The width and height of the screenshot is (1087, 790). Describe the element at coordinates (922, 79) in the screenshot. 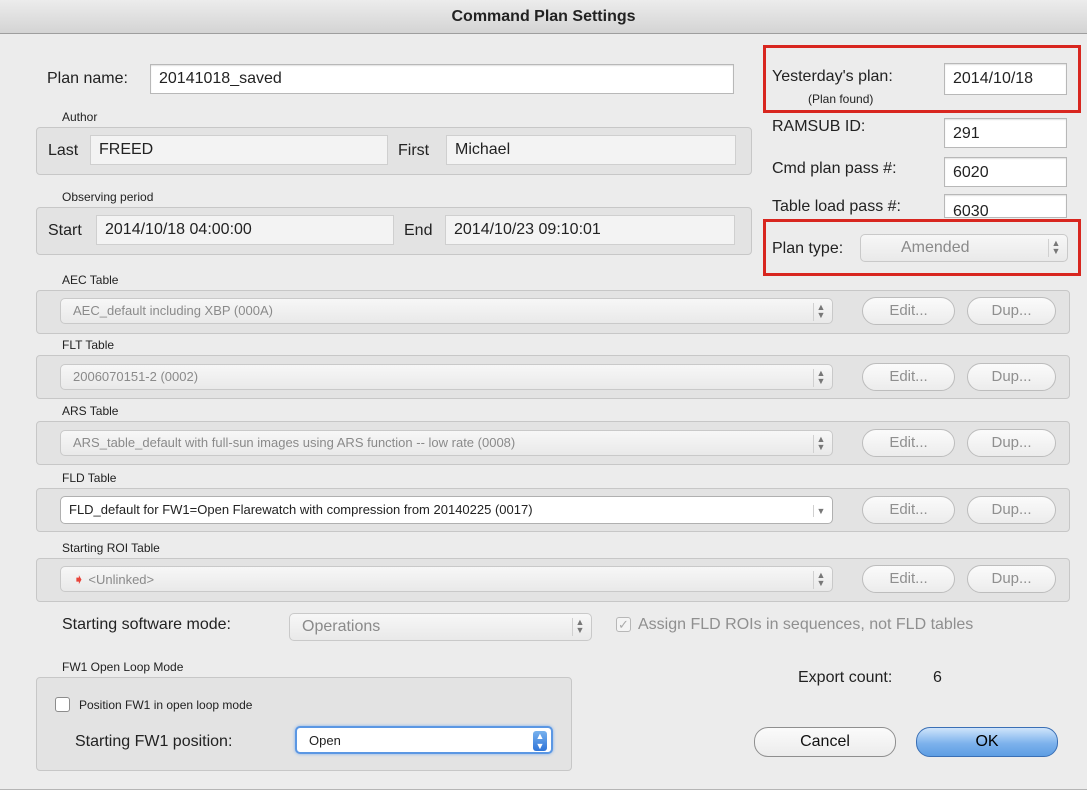

I see `yesterdays-plan-highlight` at that location.